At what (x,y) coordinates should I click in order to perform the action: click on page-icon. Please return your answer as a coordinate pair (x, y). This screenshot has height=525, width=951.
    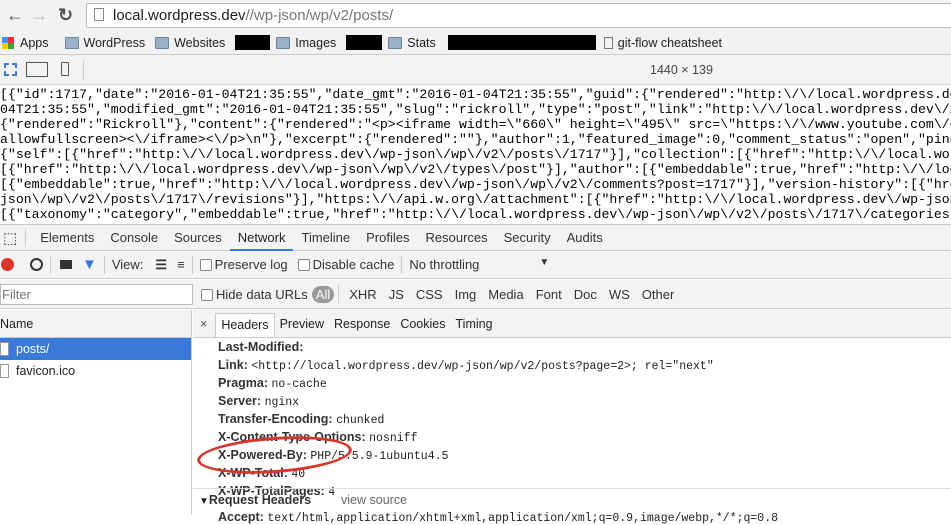
    Looking at the image, I should click on (608, 42).